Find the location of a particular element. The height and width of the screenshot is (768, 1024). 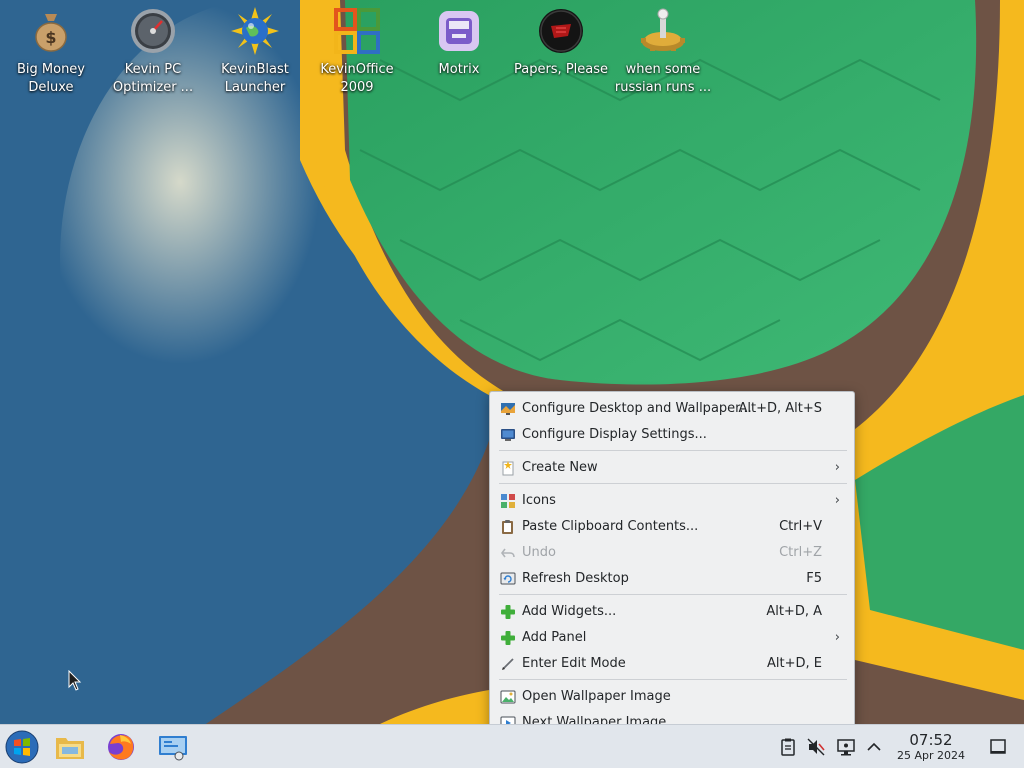

tray-expand-icon is located at coordinates (874, 747).